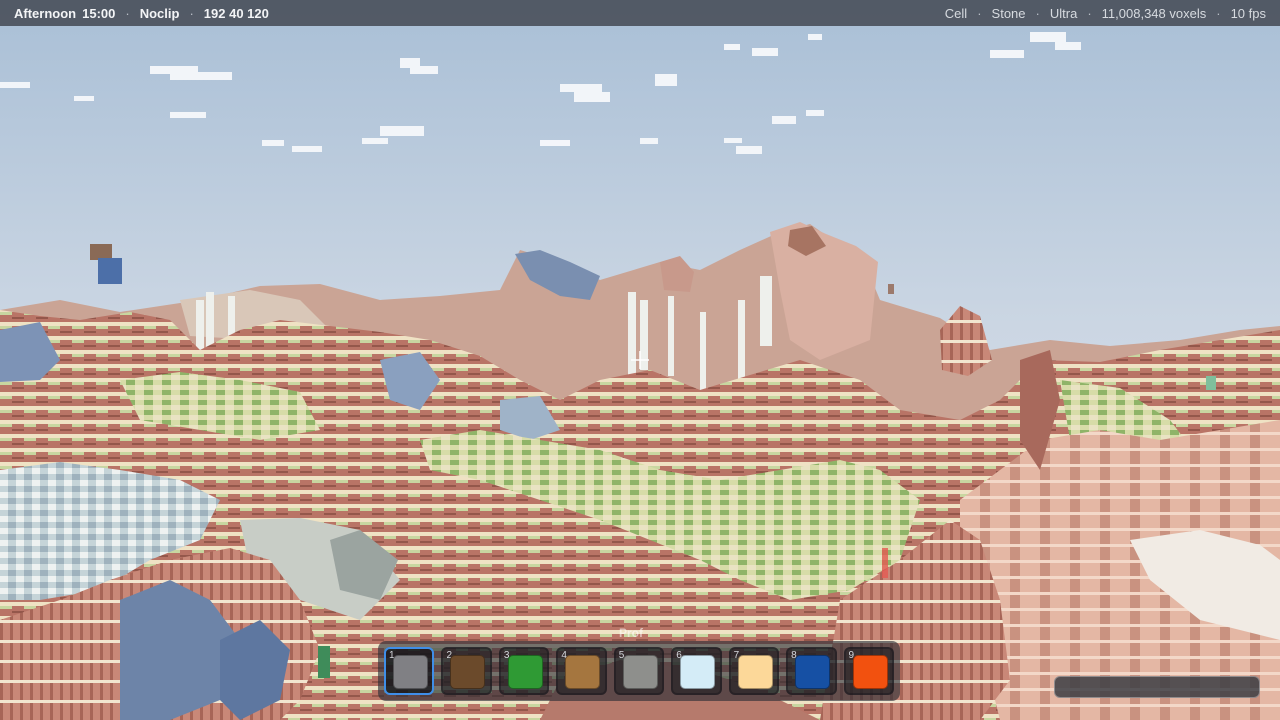 Image resolution: width=1280 pixels, height=720 pixels. What do you see at coordinates (1248, 13) in the screenshot?
I see `fps-label: 10 fps` at bounding box center [1248, 13].